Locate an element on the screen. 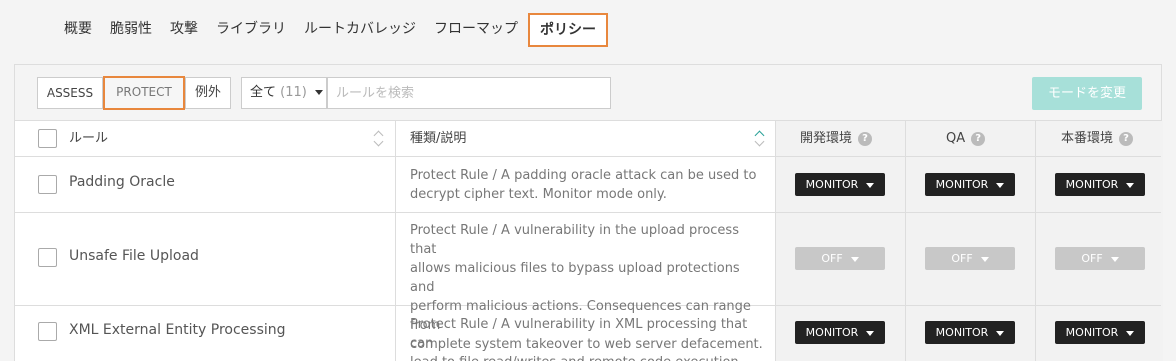 The image size is (1176, 361). filter-dropdown: 全て (11) is located at coordinates (284, 93).